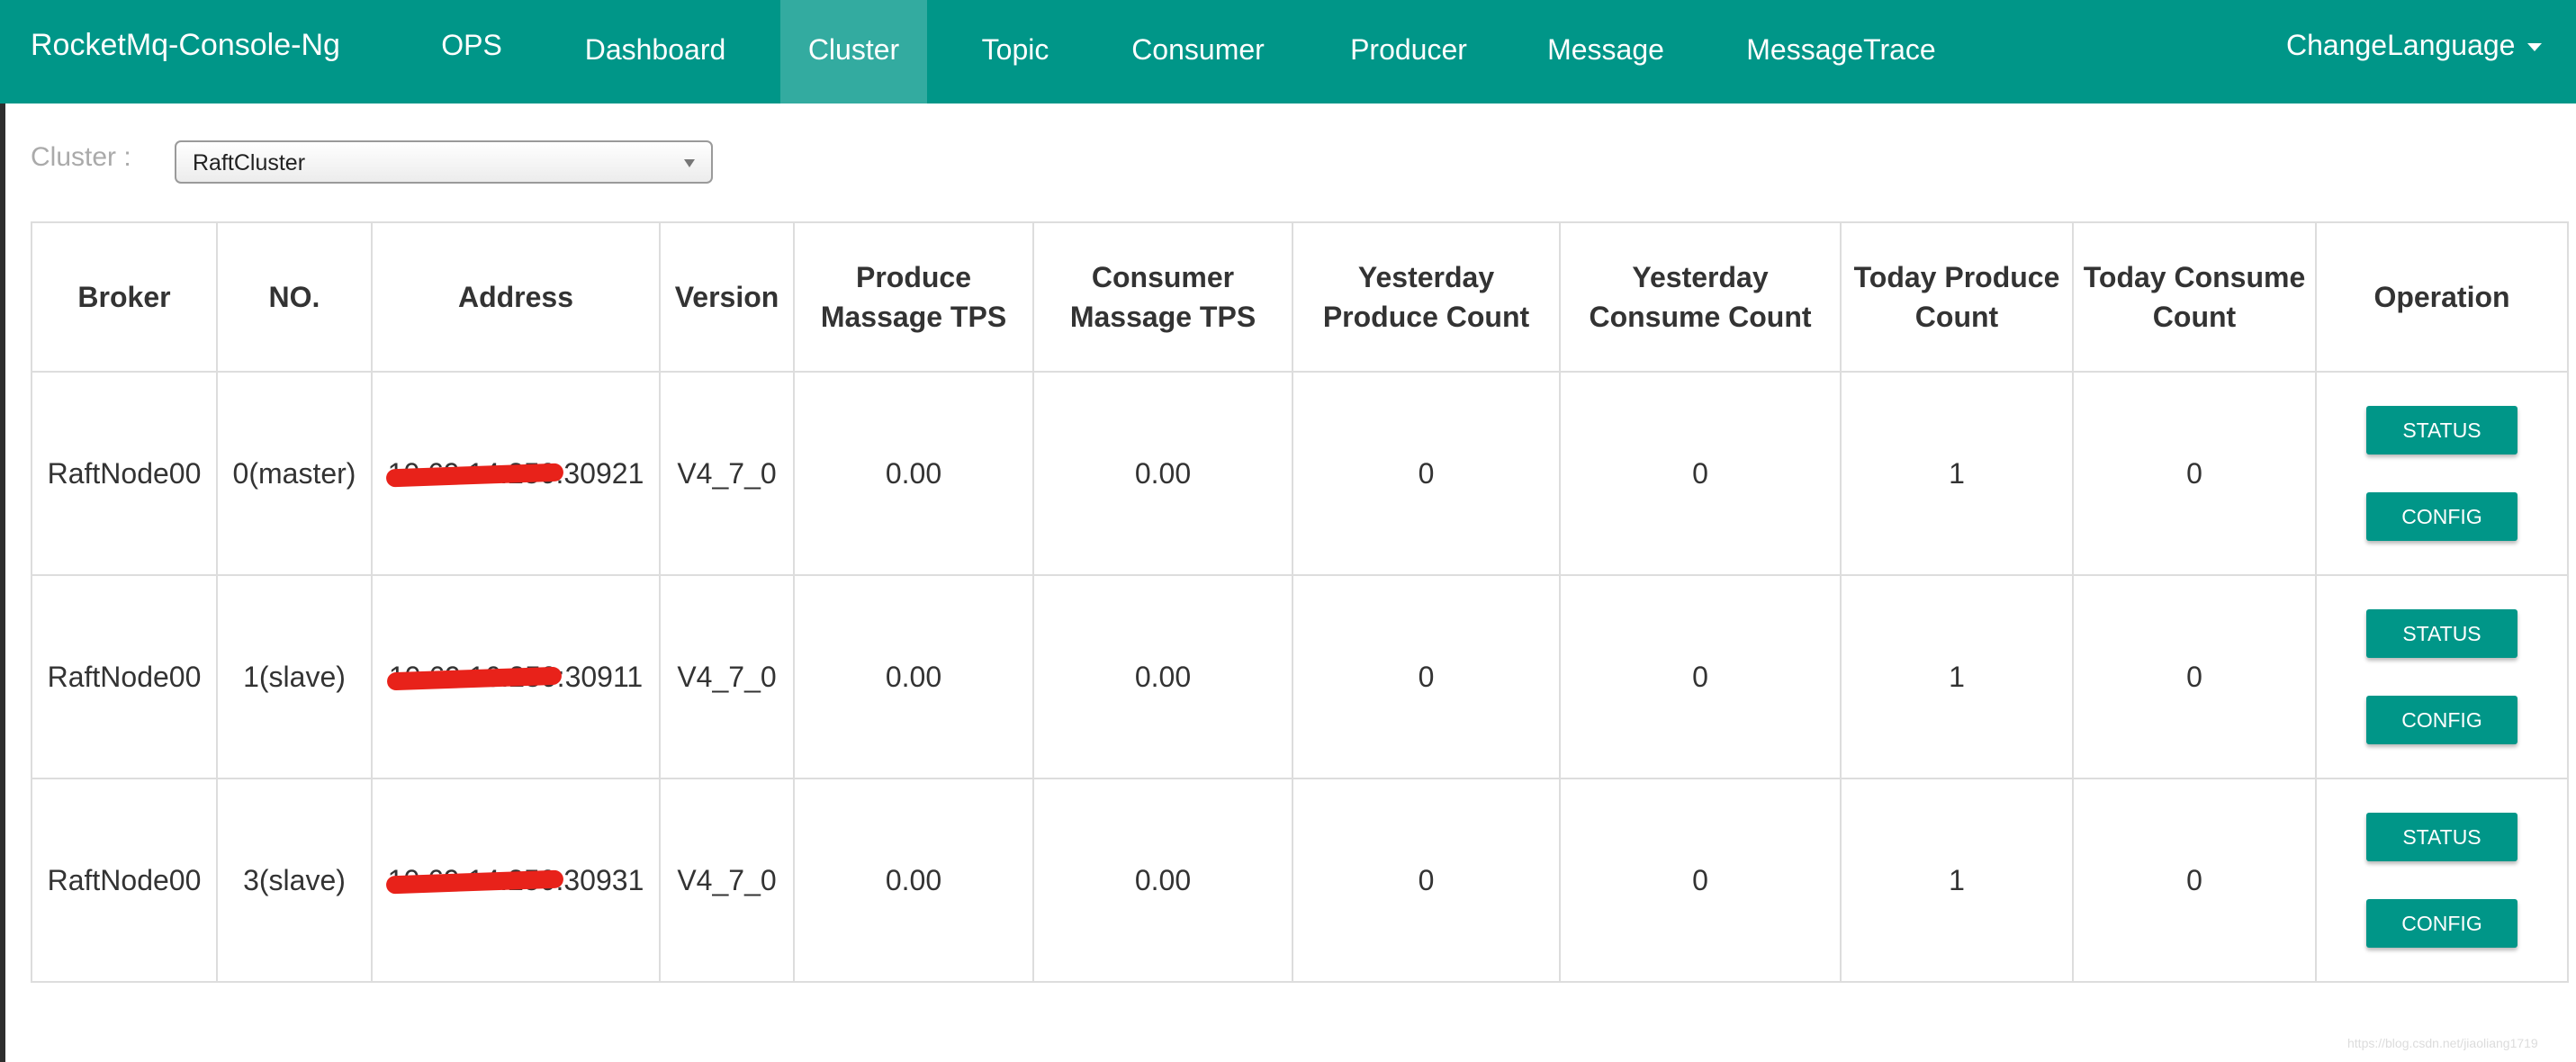 The height and width of the screenshot is (1062, 2576). I want to click on window-left-edge, so click(2, 531).